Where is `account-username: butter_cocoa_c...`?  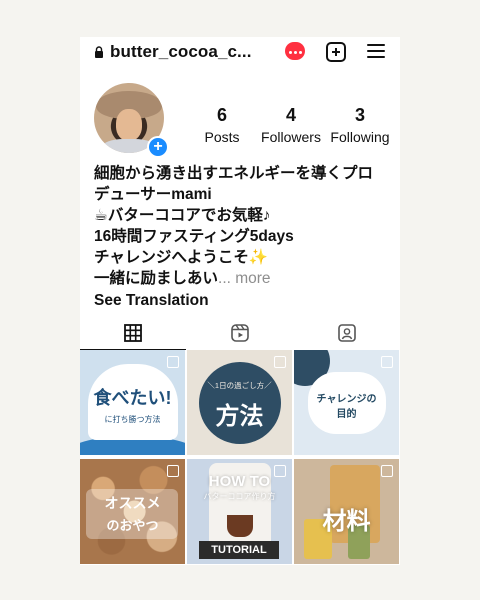
account-username: butter_cocoa_c... is located at coordinates (195, 52).